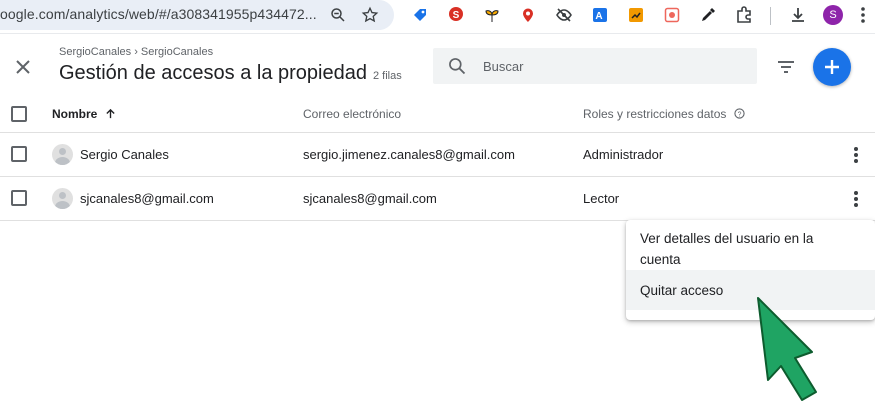 The image size is (875, 412). I want to click on breadcrumb: SergioCanales › SergioCanales, so click(136, 52).